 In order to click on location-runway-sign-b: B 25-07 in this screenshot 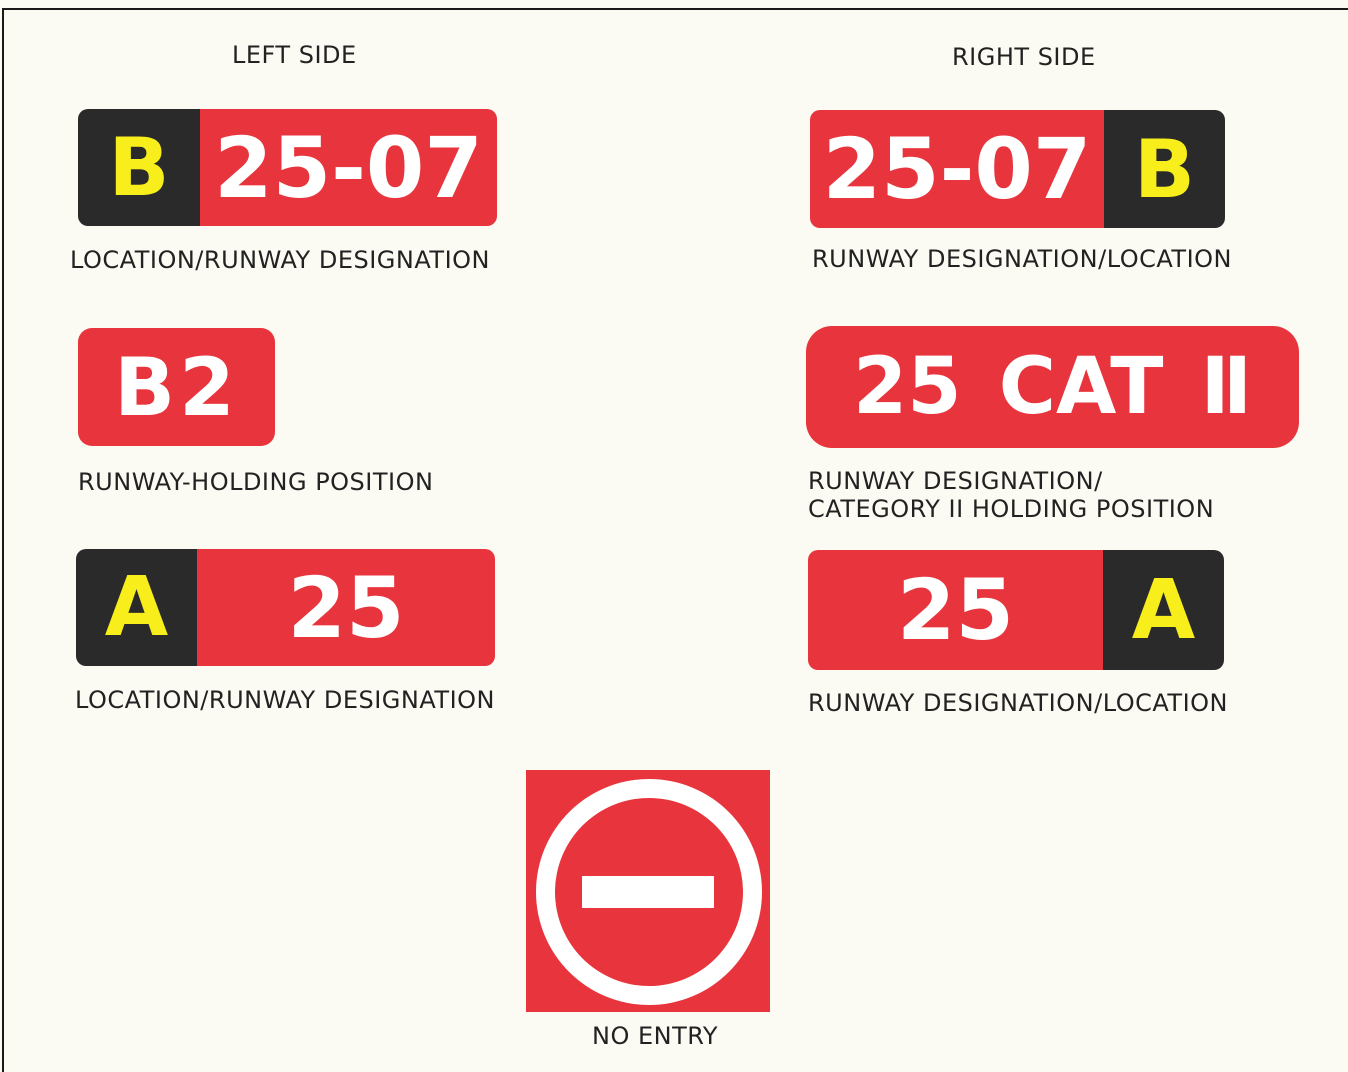, I will do `click(287, 167)`.